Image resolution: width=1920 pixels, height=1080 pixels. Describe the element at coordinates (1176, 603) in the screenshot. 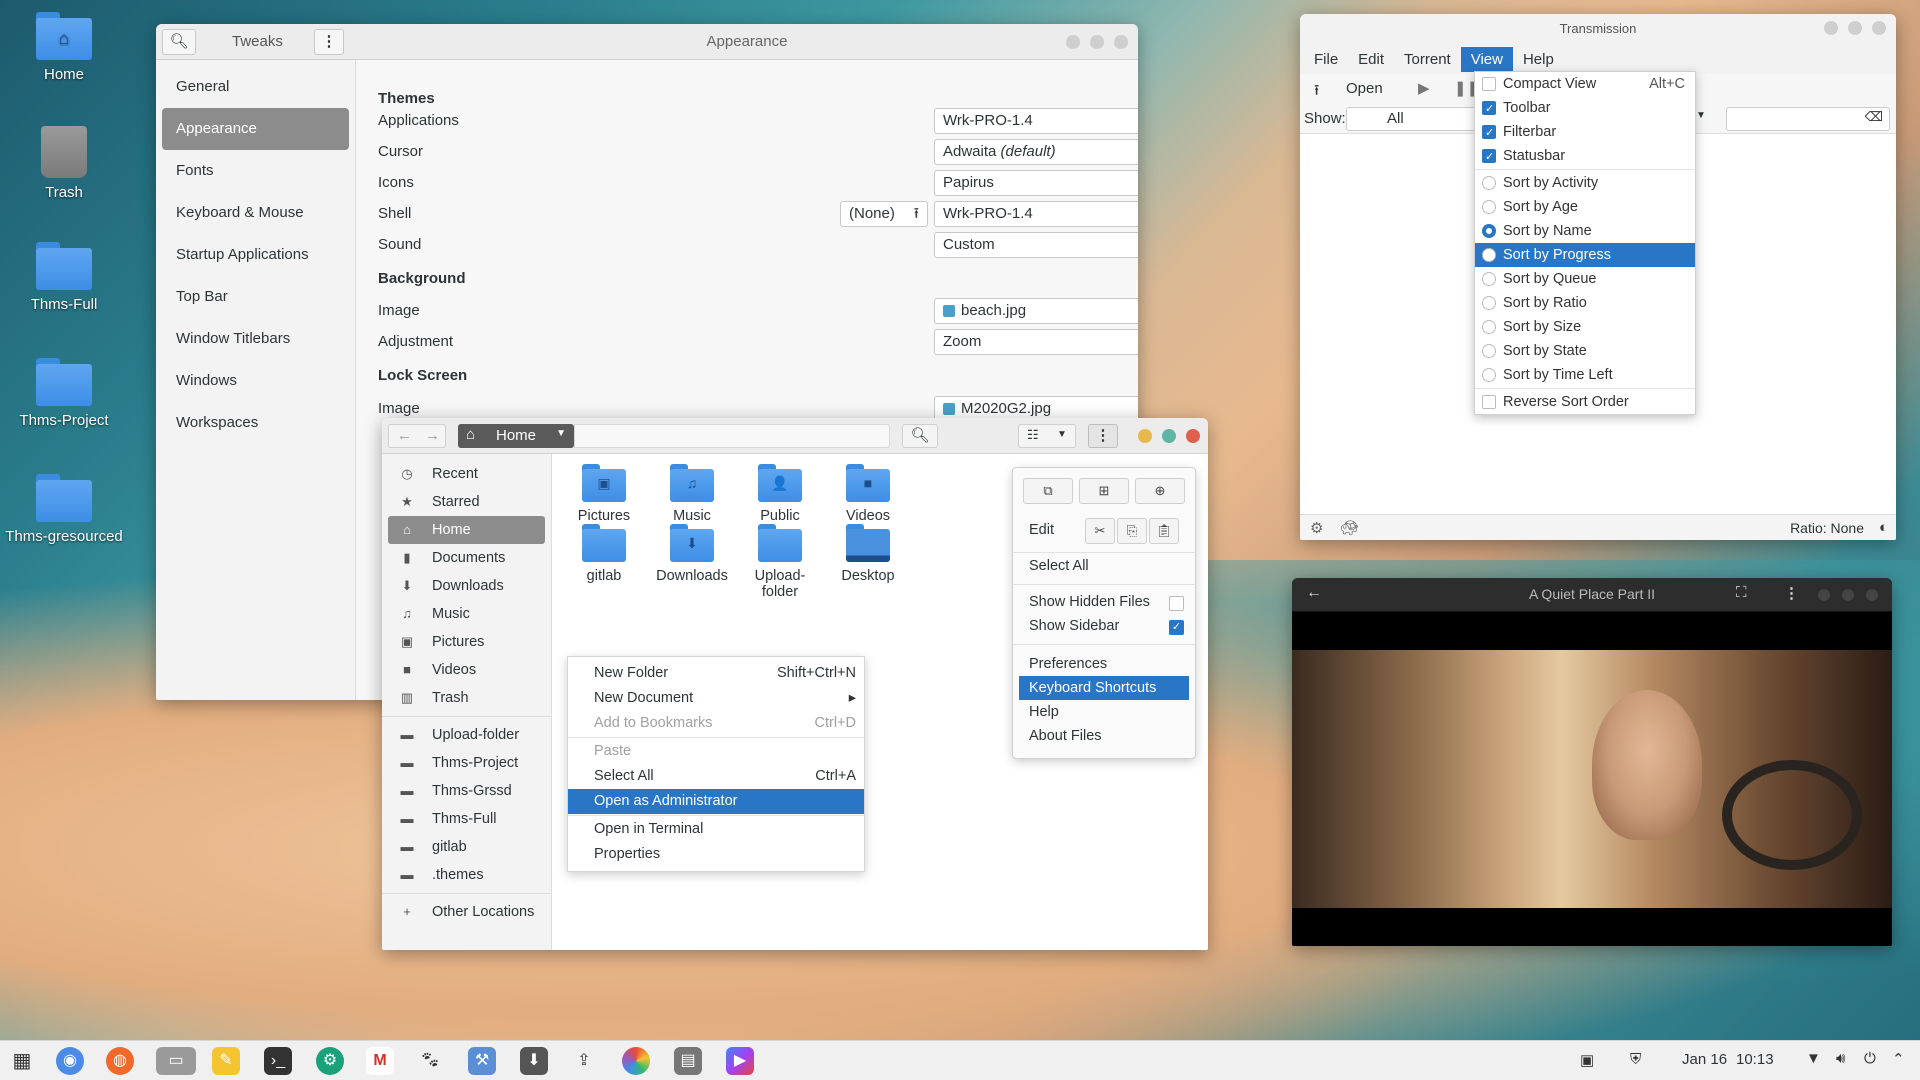

I see `show-hidden-files-checkbox` at that location.